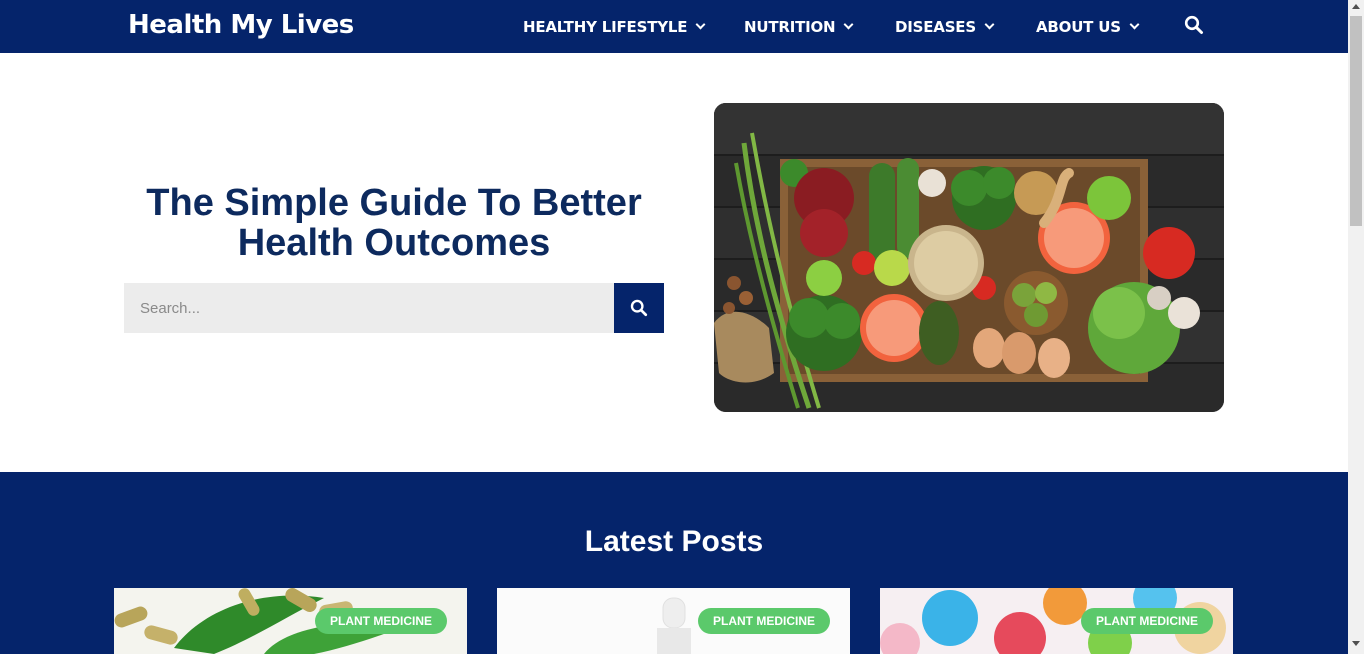 The image size is (1364, 654). I want to click on nav-label: ABOUT US, so click(1078, 26).